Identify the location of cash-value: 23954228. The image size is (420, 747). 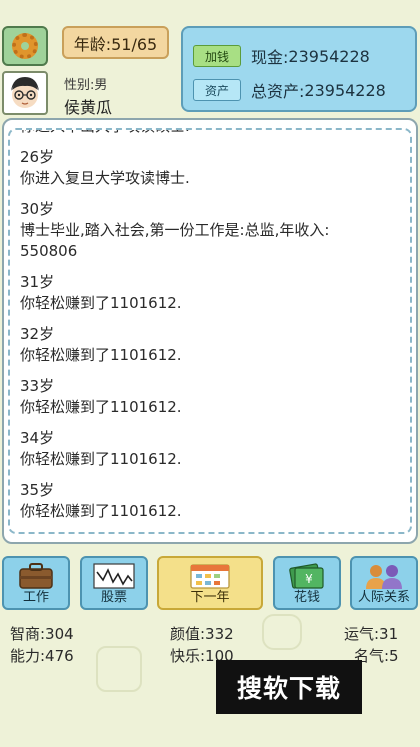
(329, 56).